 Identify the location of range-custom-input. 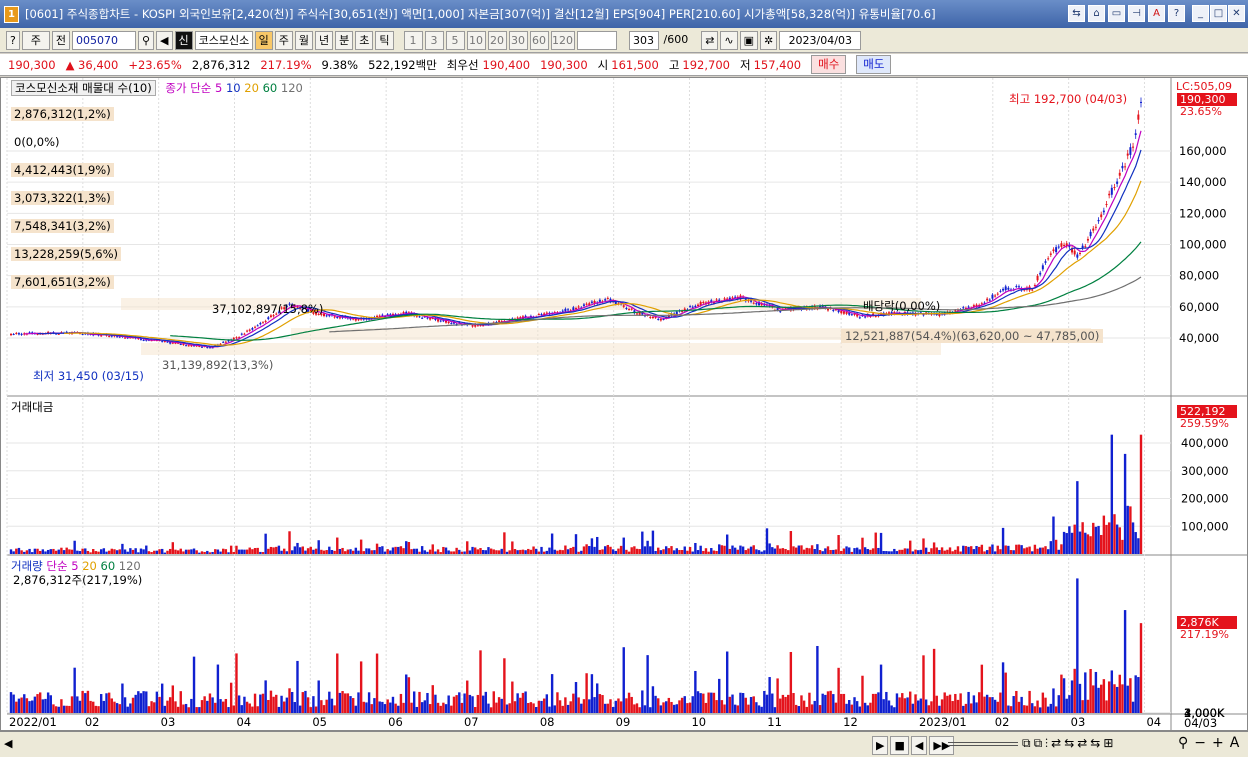
(596, 40).